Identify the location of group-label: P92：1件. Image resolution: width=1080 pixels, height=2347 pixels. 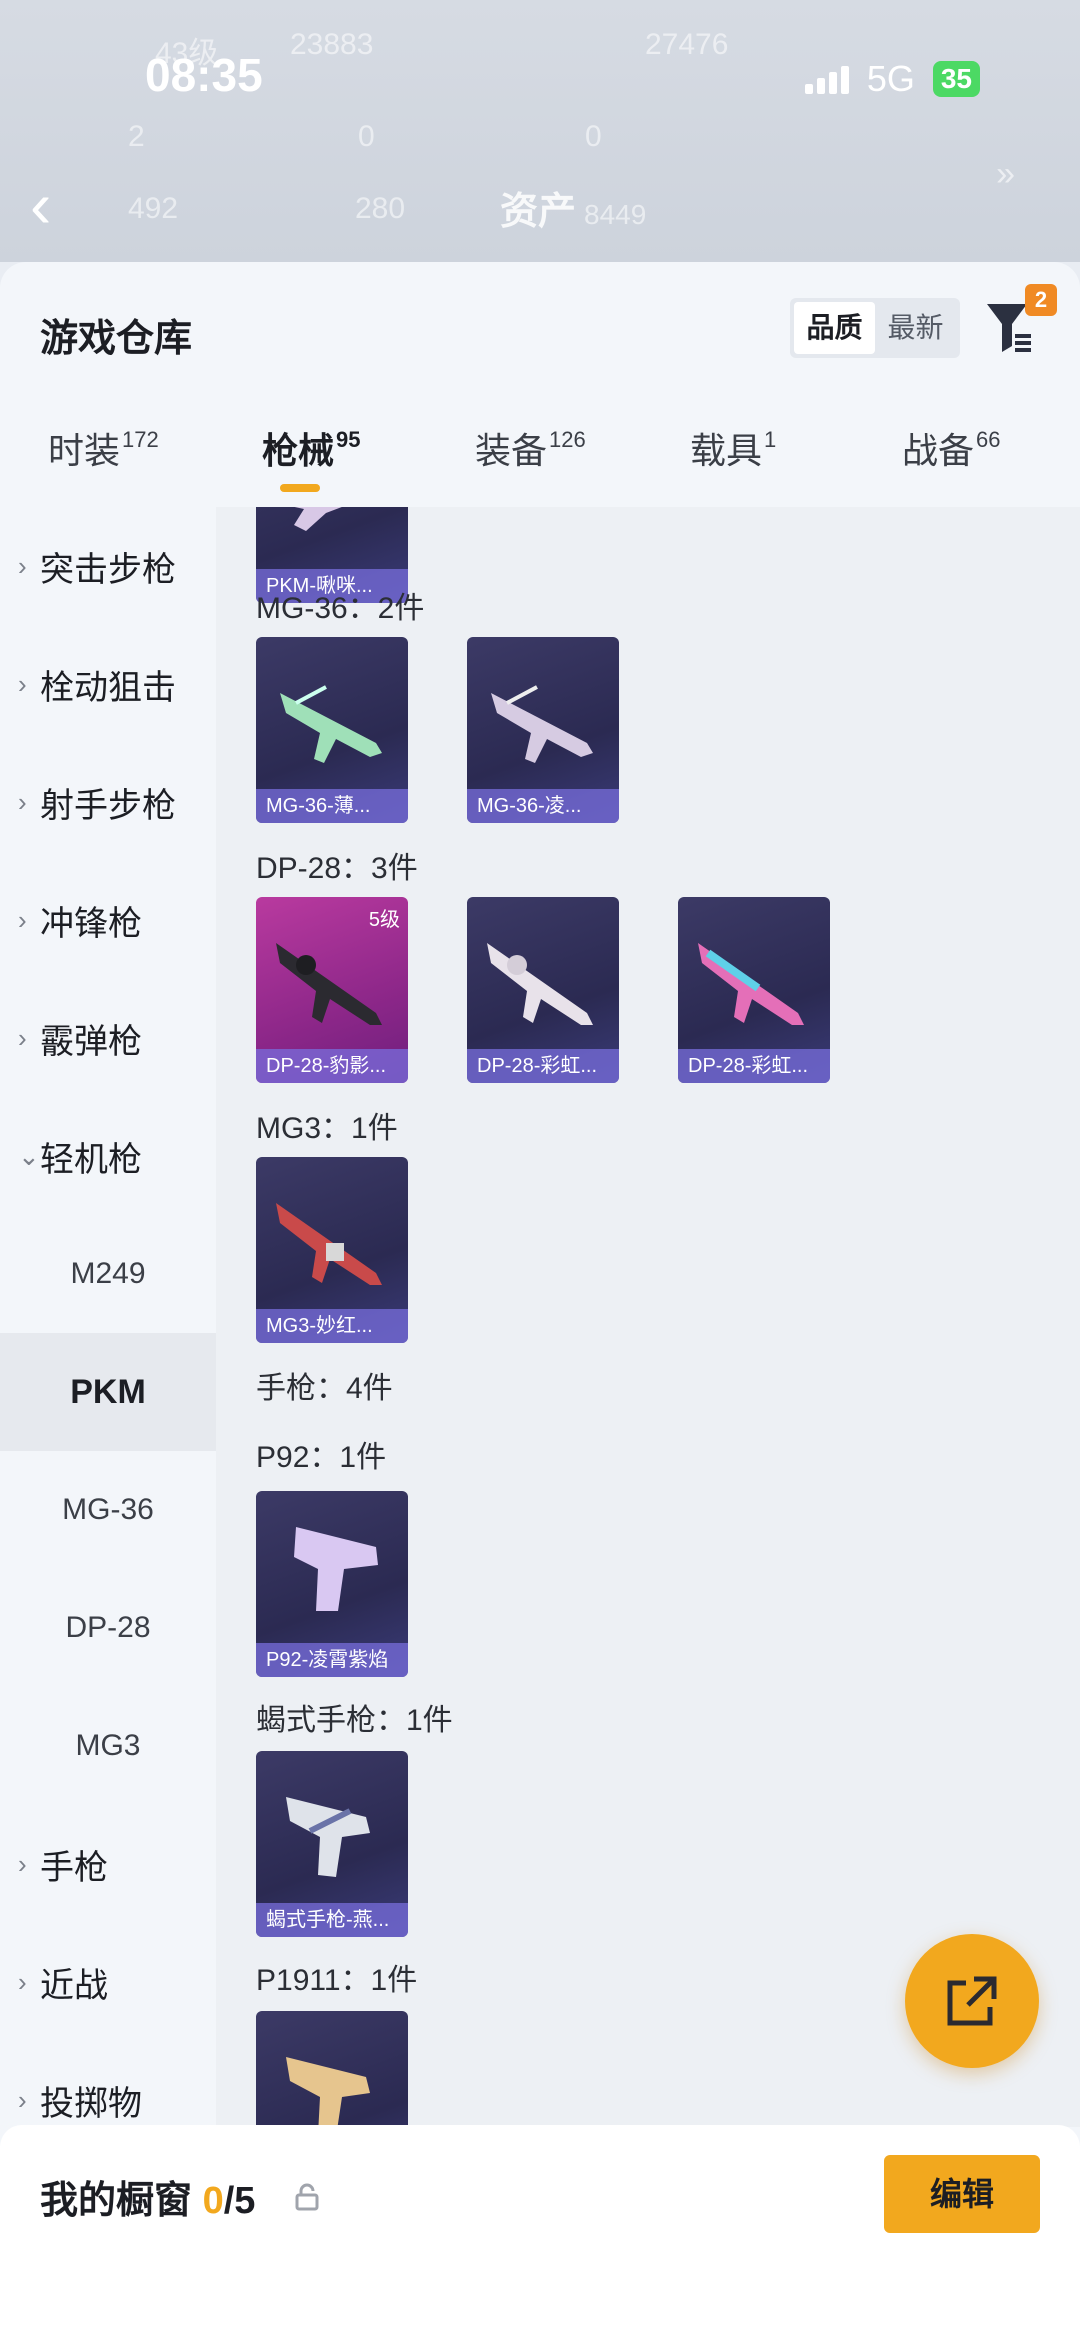
(321, 1457).